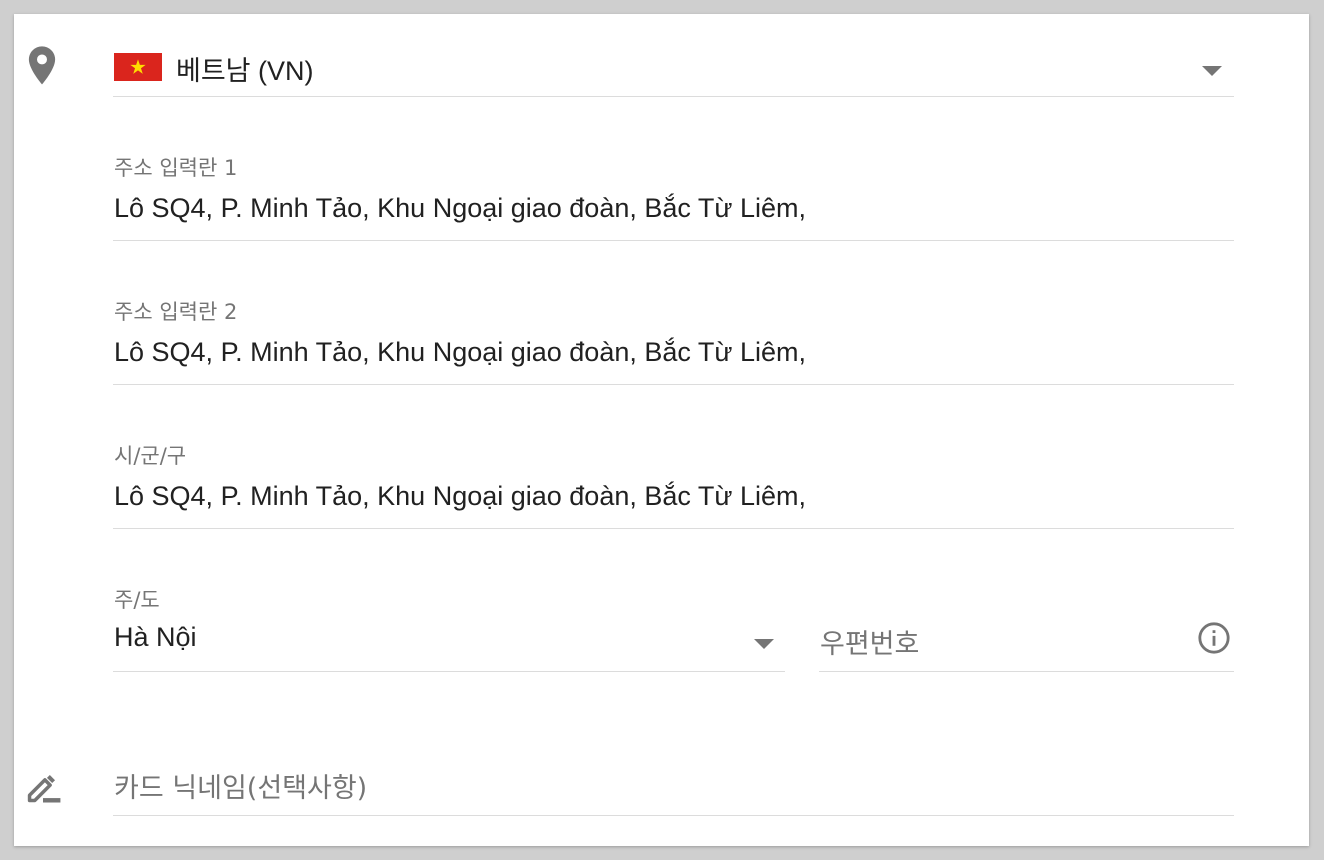  Describe the element at coordinates (43, 787) in the screenshot. I see `pencil-icon` at that location.